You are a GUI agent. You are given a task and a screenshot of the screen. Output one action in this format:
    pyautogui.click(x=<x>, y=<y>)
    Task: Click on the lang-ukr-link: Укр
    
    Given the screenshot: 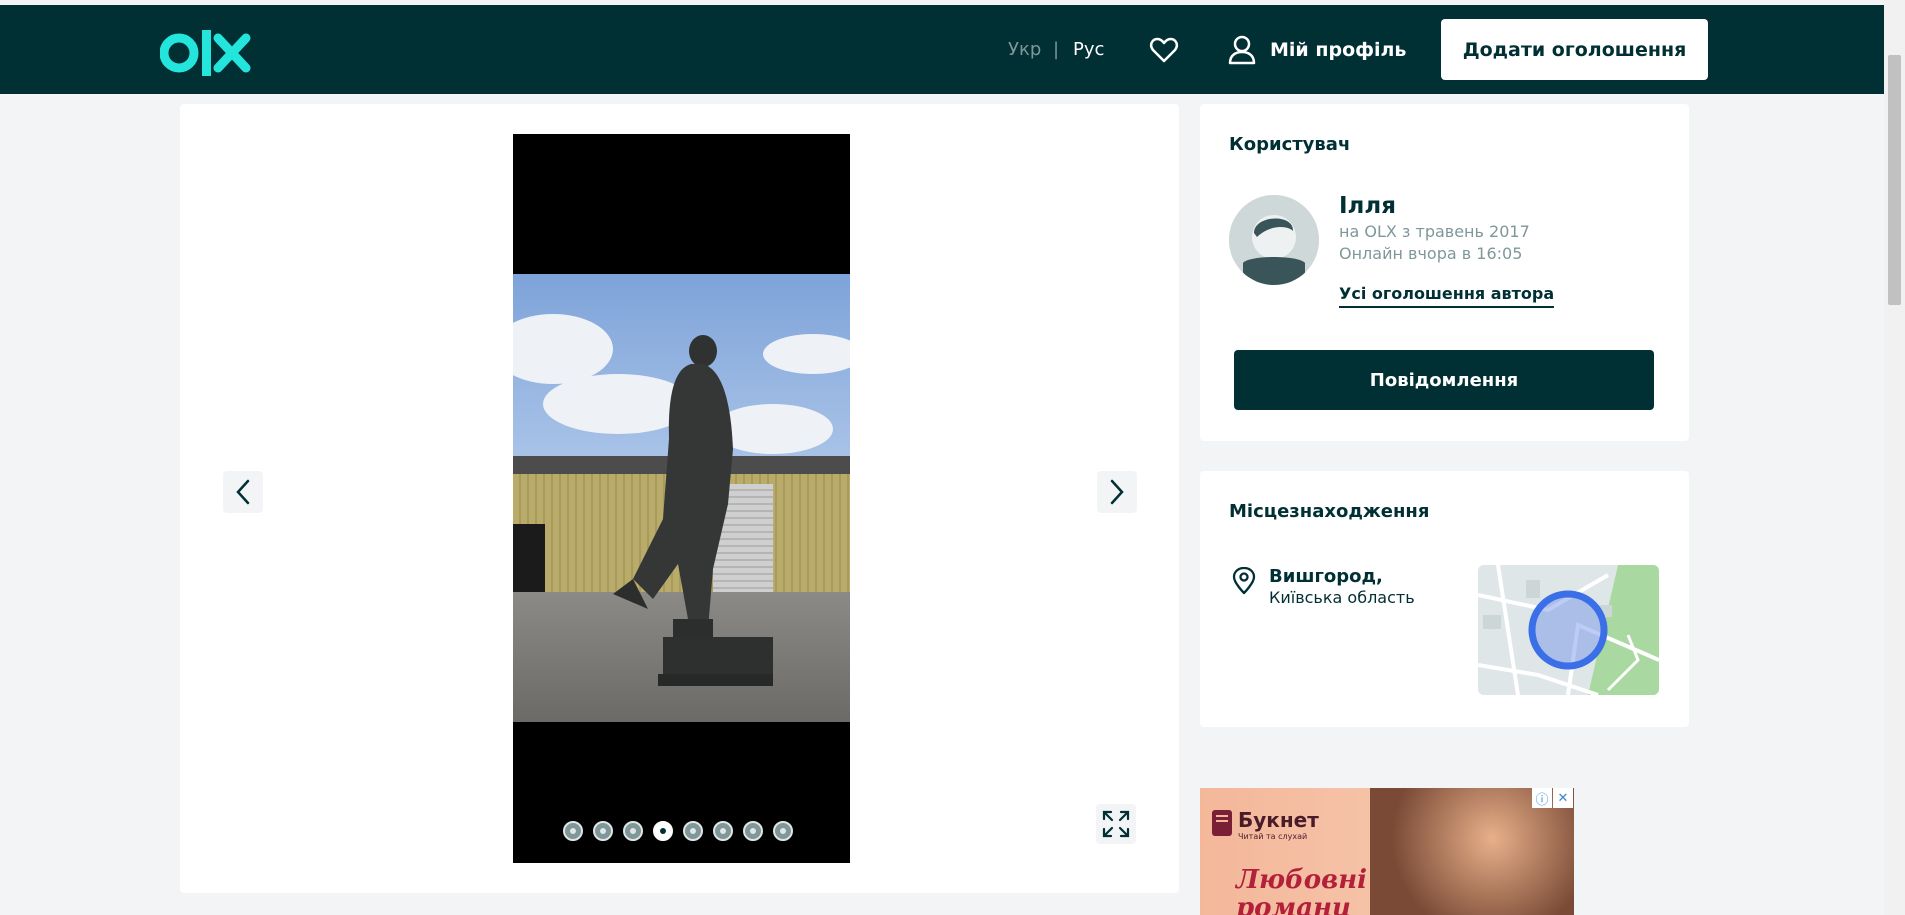 What is the action you would take?
    pyautogui.click(x=1024, y=49)
    